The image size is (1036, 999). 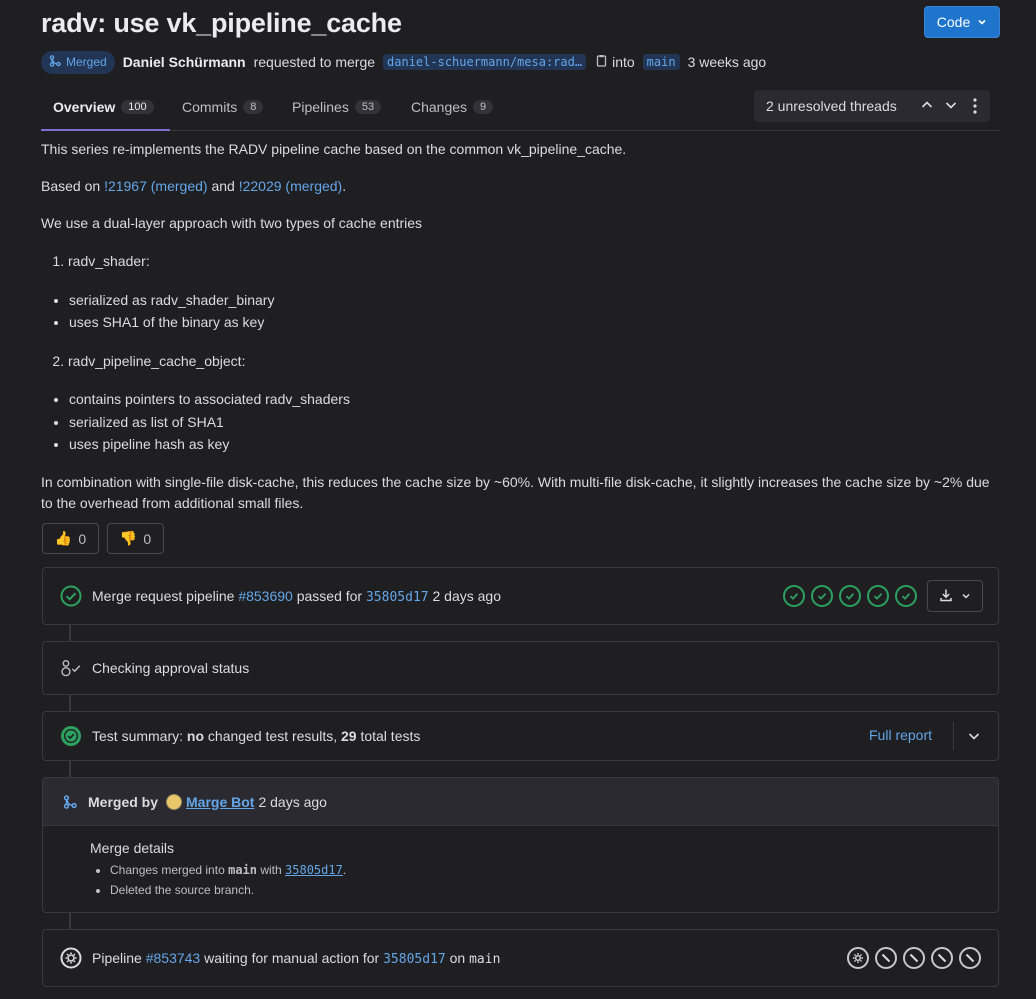 What do you see at coordinates (163, 595) in the screenshot?
I see `text: Merge request pipeline` at bounding box center [163, 595].